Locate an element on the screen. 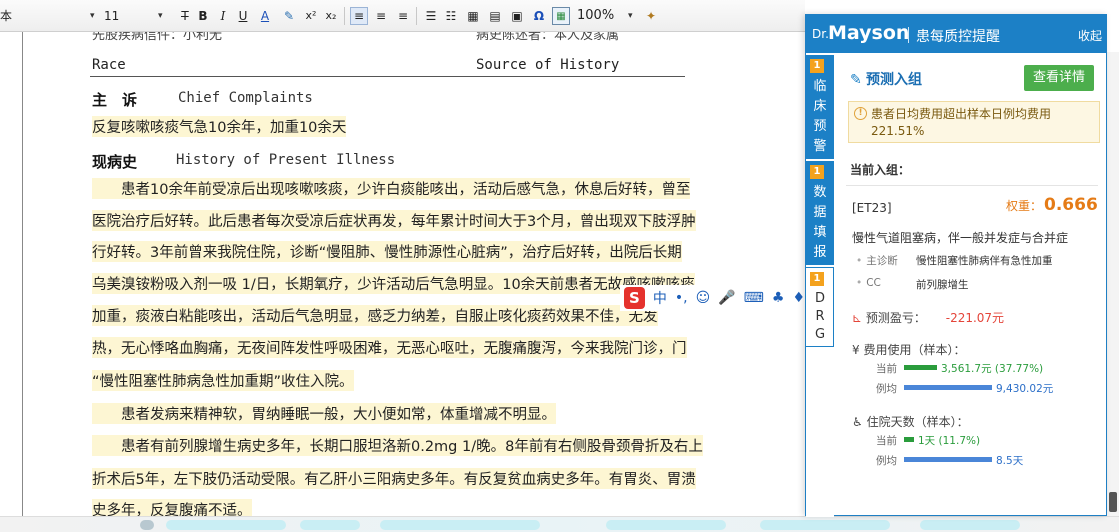 This screenshot has height=532, width=1119. cost-sample-label: 例均 is located at coordinates (886, 389).